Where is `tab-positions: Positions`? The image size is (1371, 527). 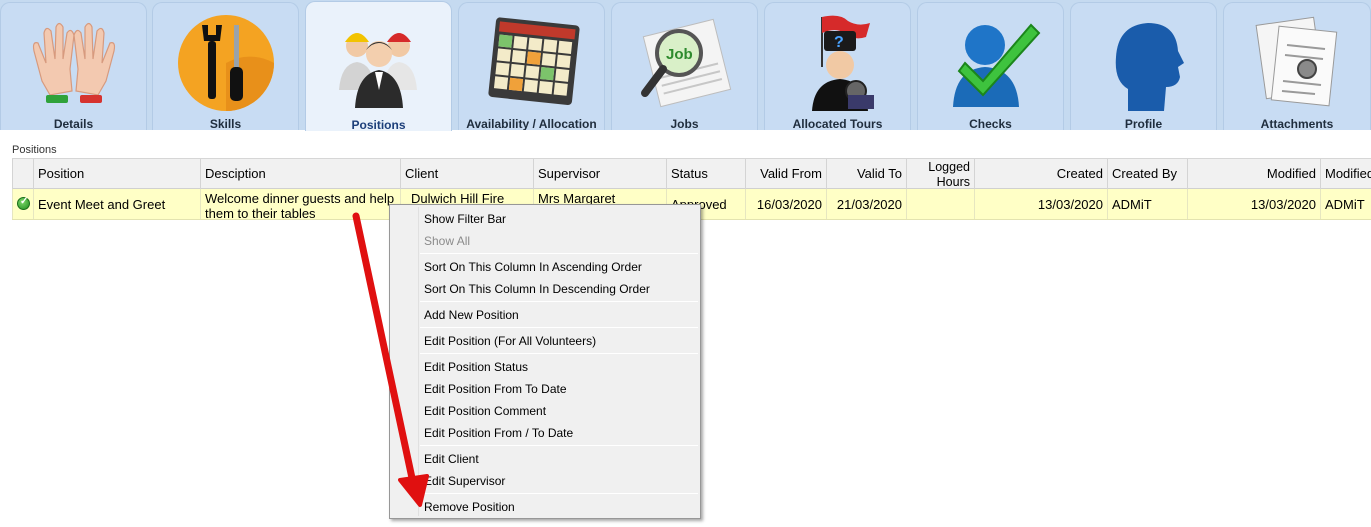 tab-positions: Positions is located at coordinates (378, 66).